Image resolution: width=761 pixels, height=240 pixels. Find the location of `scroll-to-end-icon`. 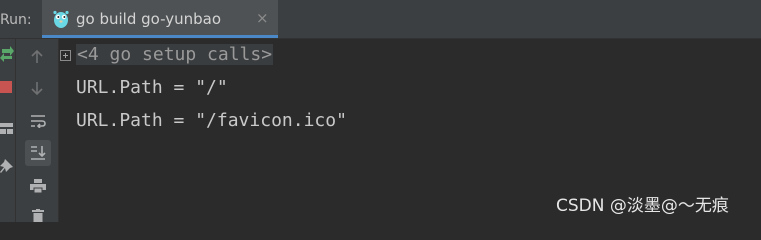

scroll-to-end-icon is located at coordinates (38, 153).